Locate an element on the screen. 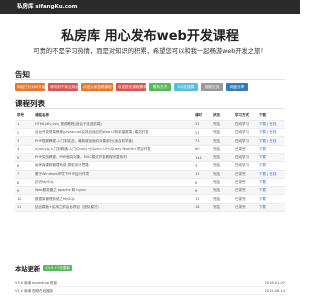  column-header: 学习方式 is located at coordinates (245, 116).